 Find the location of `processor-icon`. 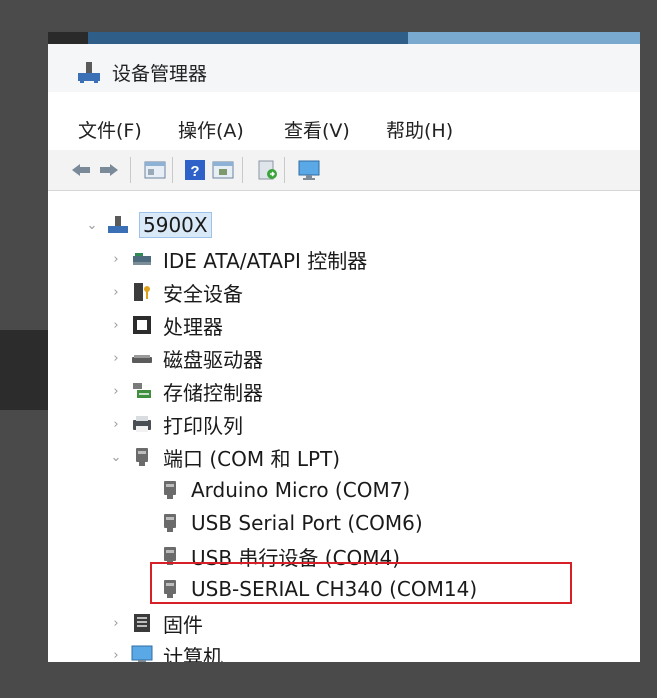

processor-icon is located at coordinates (142, 325).